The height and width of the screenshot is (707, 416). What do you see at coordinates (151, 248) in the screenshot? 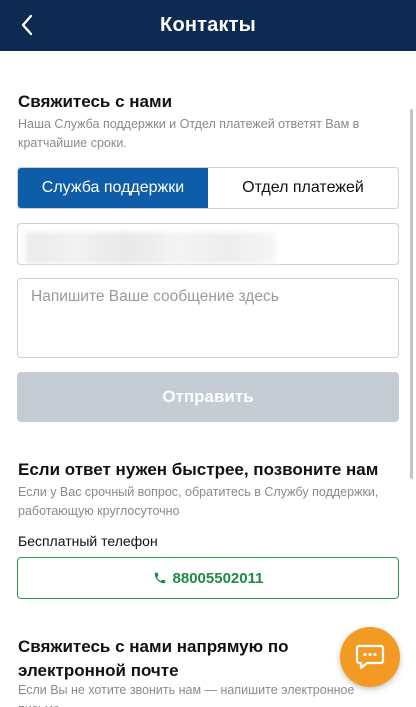
I see `blurred-contact-value` at bounding box center [151, 248].